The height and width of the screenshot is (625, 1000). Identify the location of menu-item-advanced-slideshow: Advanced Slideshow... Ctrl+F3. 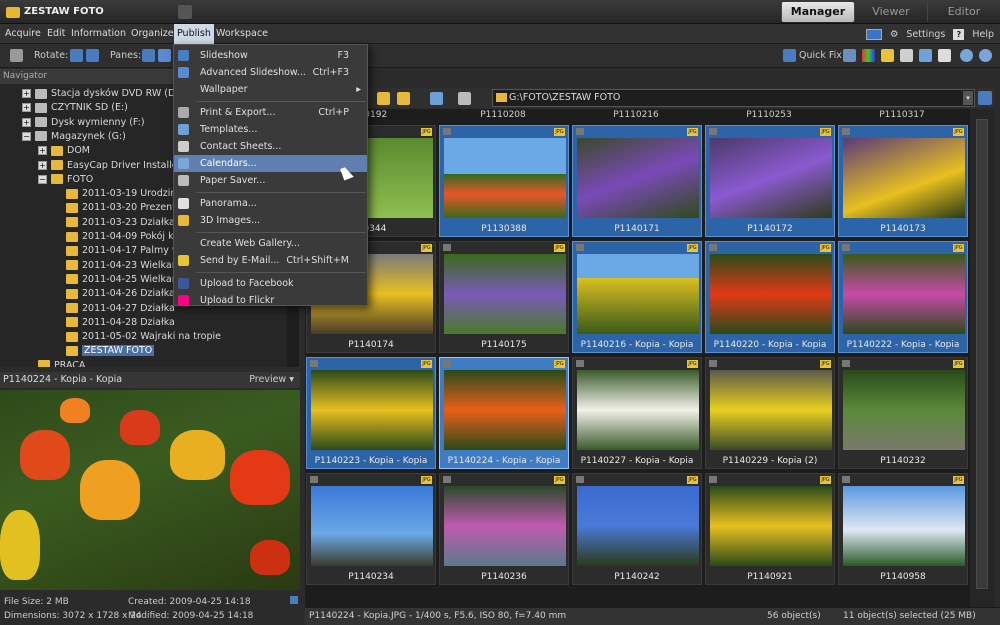
(270, 72).